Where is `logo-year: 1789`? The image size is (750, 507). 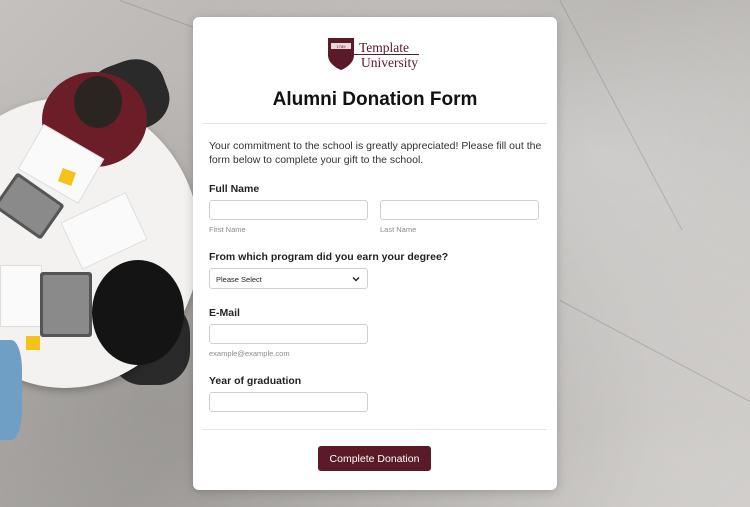
logo-year: 1789 is located at coordinates (342, 46).